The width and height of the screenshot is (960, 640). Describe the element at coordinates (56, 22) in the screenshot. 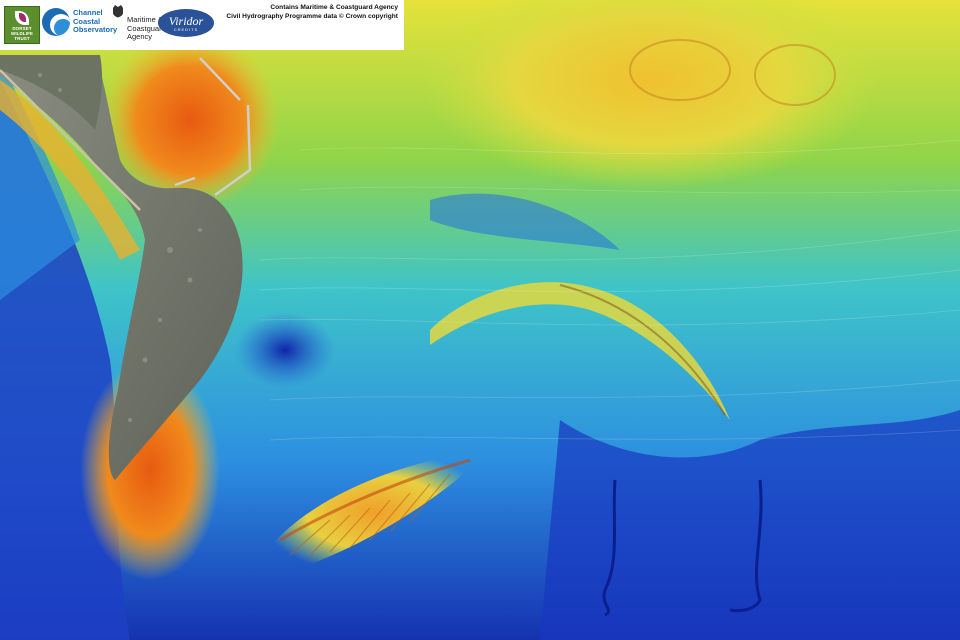

I see `wave-icon` at that location.